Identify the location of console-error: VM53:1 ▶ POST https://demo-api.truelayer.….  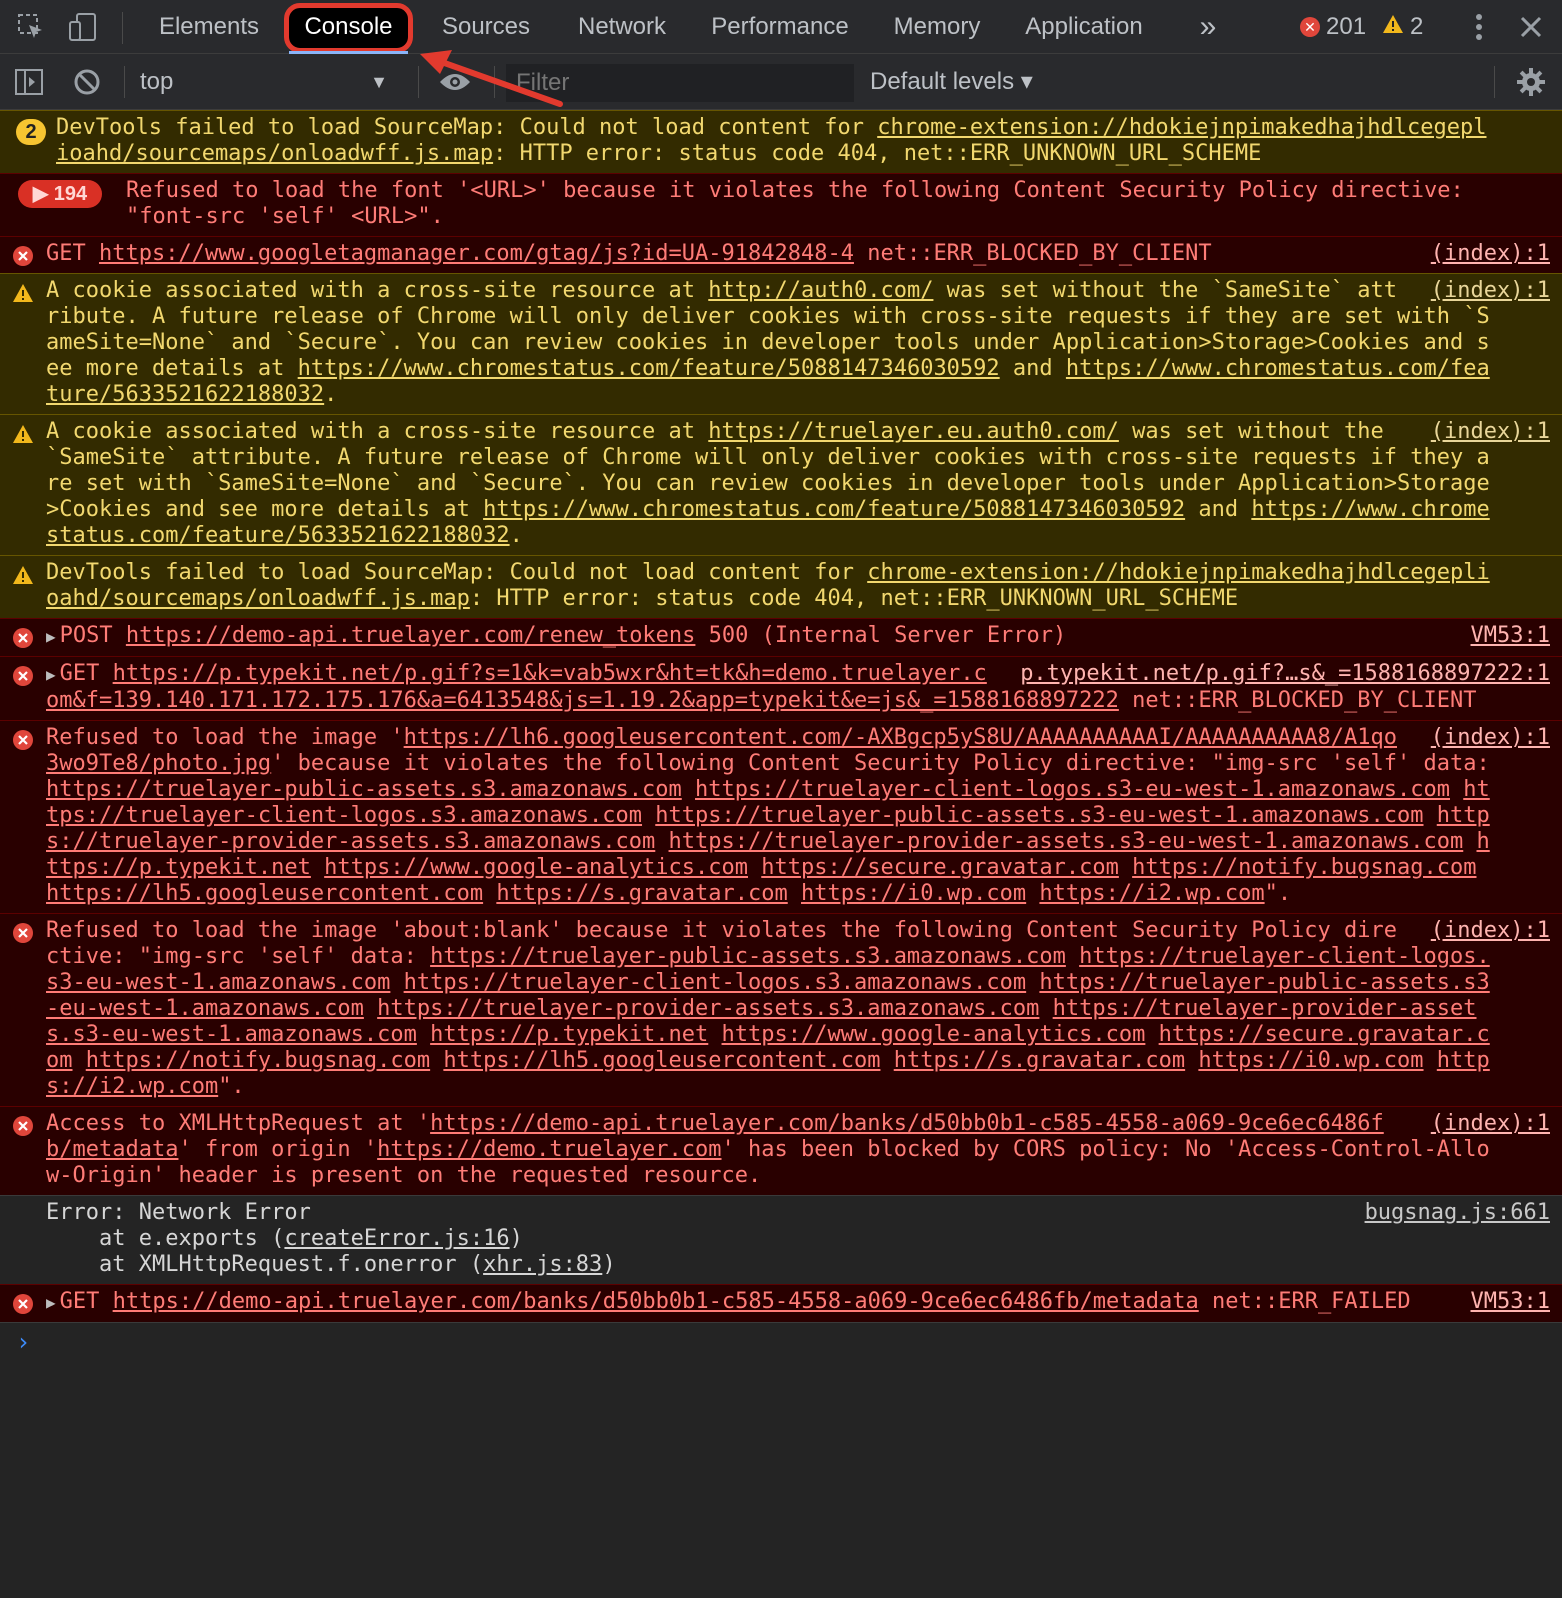
(781, 637).